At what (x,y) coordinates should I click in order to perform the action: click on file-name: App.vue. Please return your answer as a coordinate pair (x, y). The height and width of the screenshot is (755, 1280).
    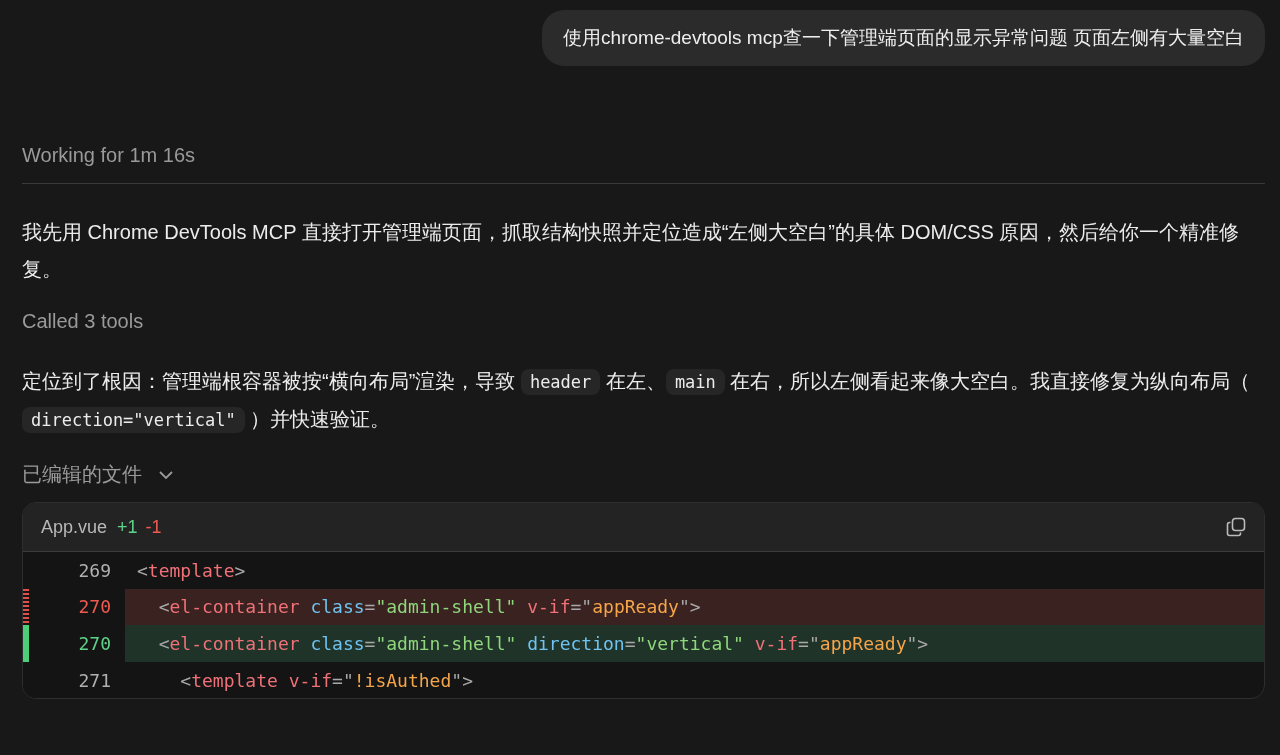
    Looking at the image, I should click on (74, 527).